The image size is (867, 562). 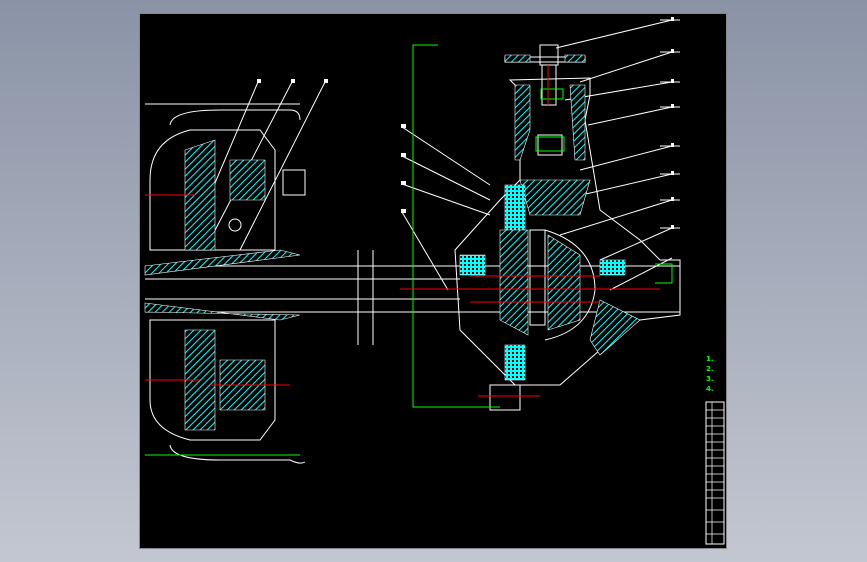 I want to click on legend-item: 1., so click(x=710, y=359).